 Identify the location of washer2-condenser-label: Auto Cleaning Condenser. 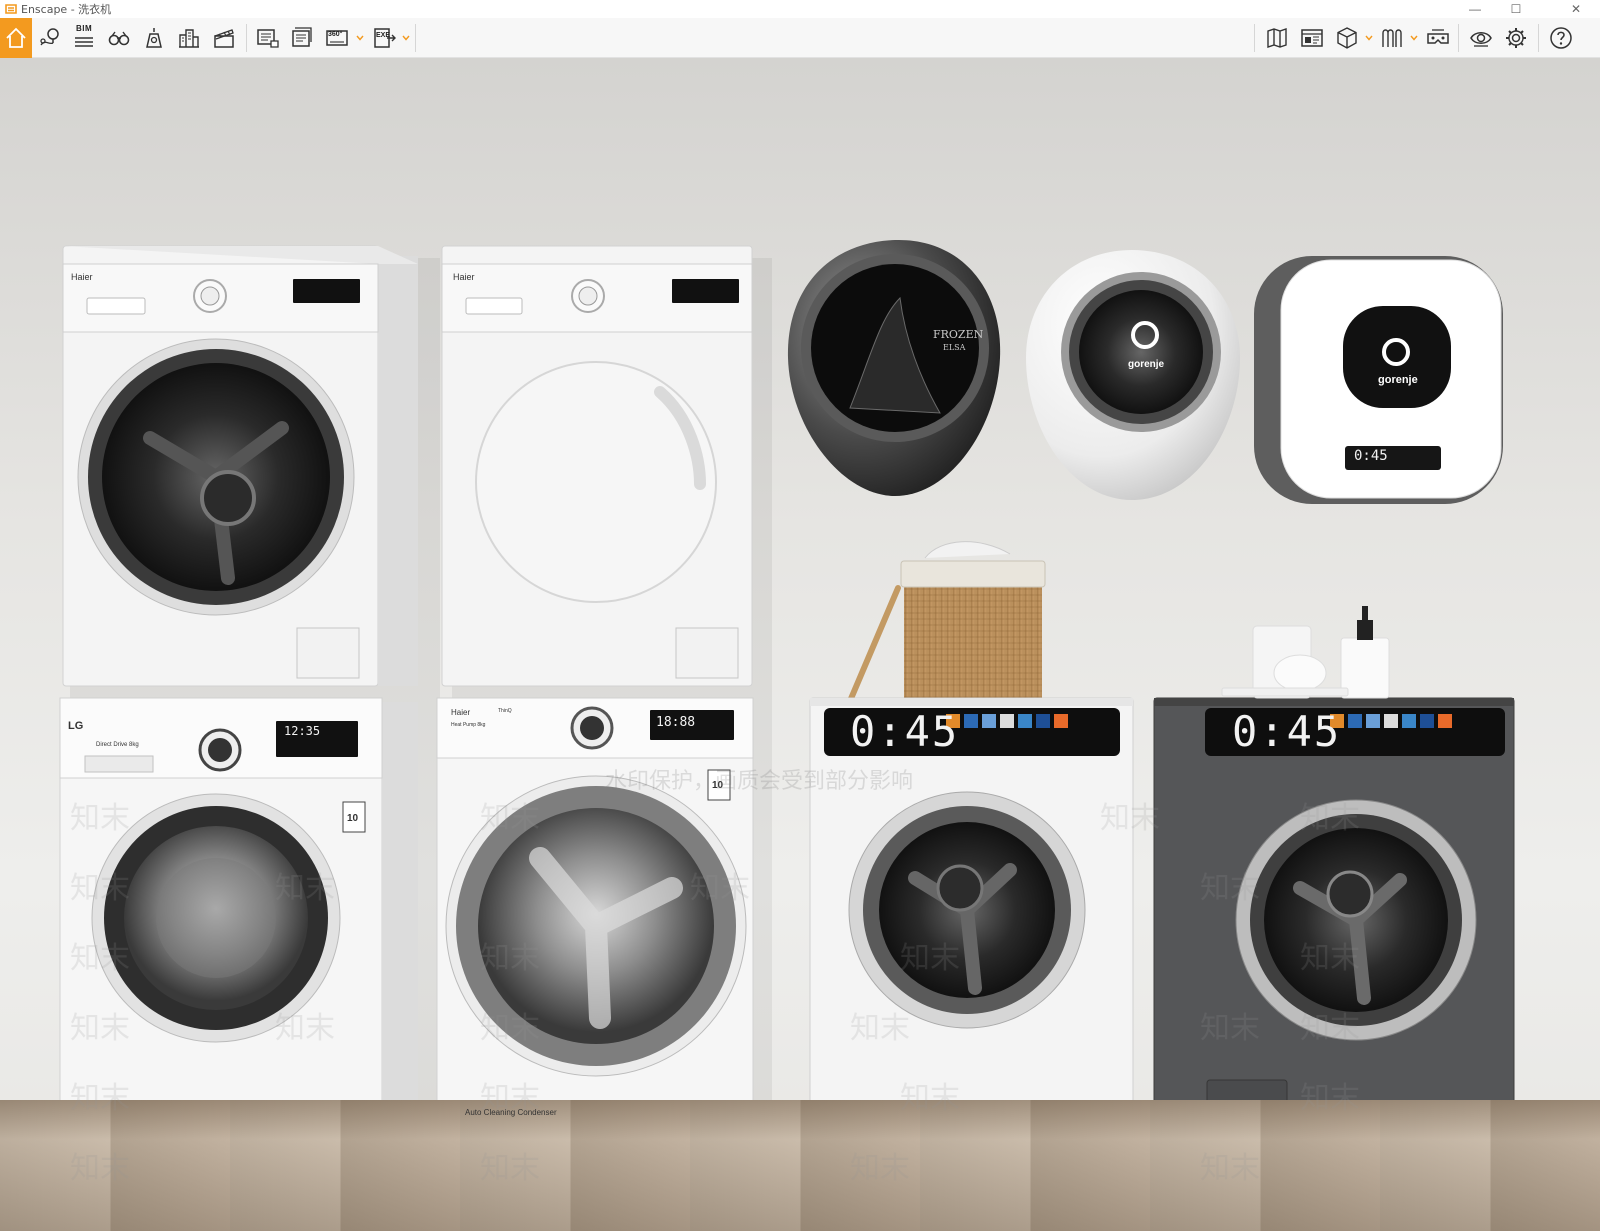
(511, 1112).